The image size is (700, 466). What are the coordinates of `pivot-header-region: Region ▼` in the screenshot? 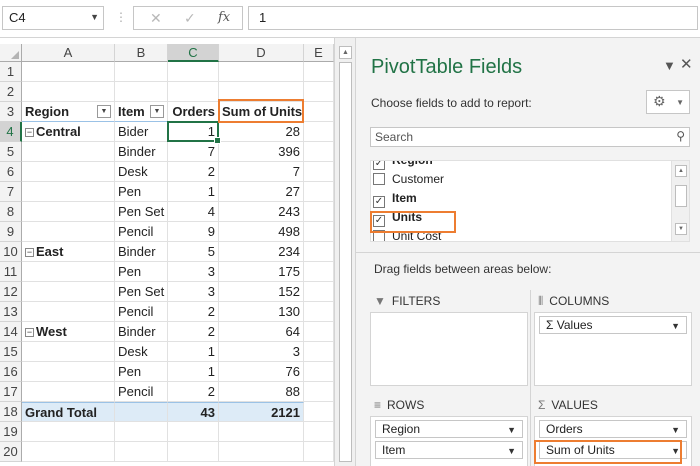 It's located at (68, 112).